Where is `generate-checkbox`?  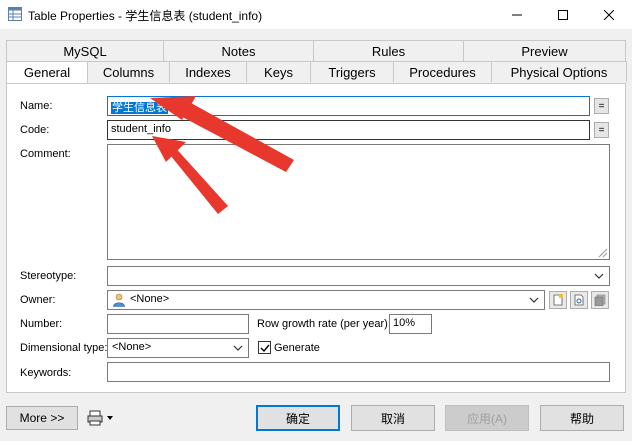
generate-checkbox is located at coordinates (264, 347).